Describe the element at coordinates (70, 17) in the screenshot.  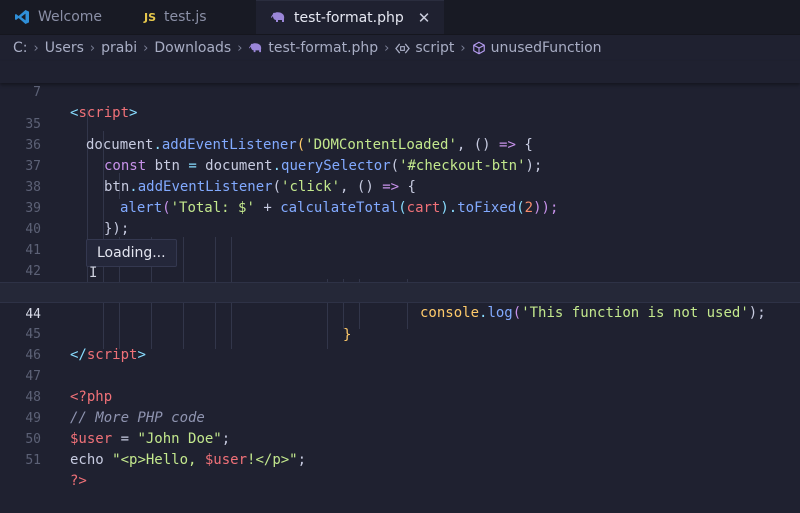
I see `tab-welcome-label: Welcome` at that location.